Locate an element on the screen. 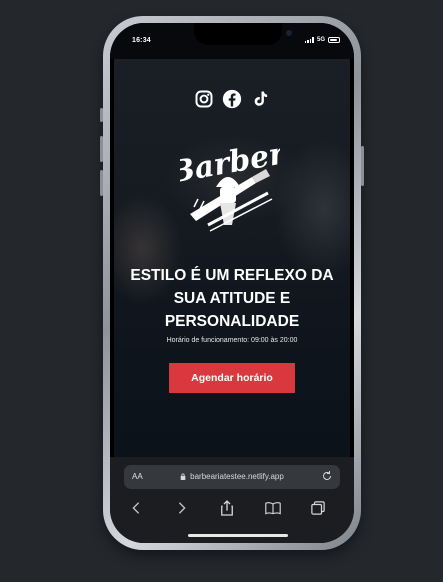 The height and width of the screenshot is (582, 443). volume-down-button is located at coordinates (101, 183).